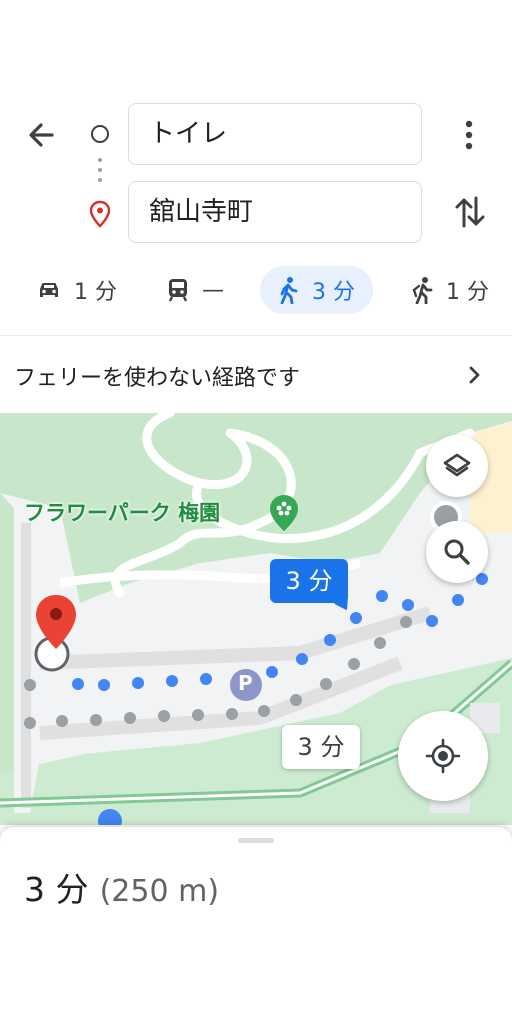  I want to click on mode-rideshare: 1 分, so click(449, 290).